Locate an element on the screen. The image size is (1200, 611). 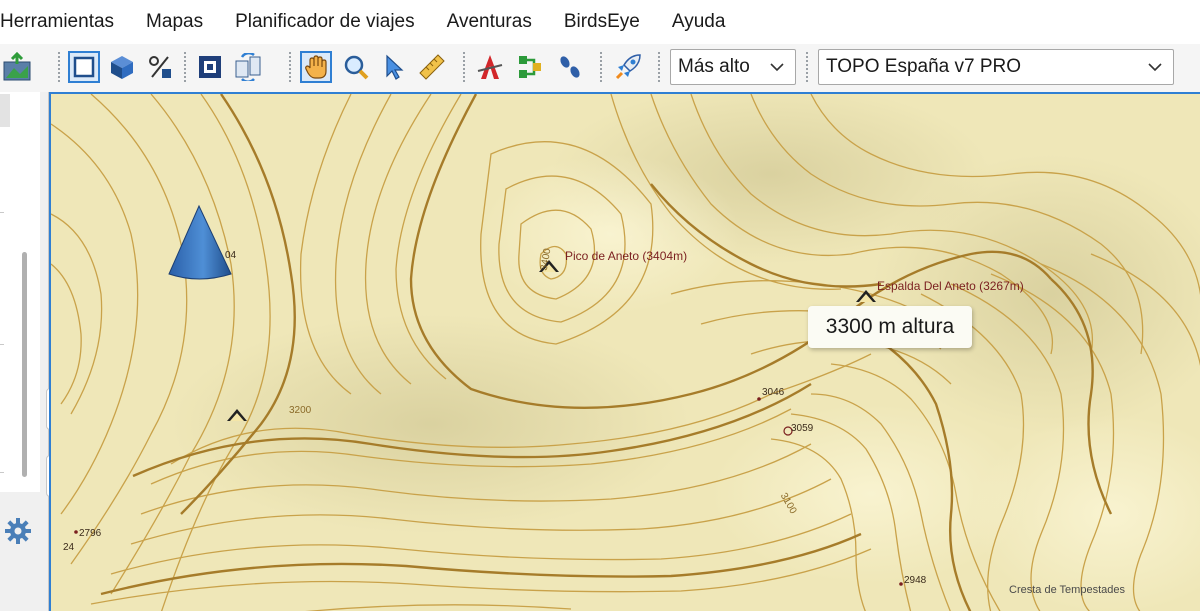
track-icon is located at coordinates (530, 67).